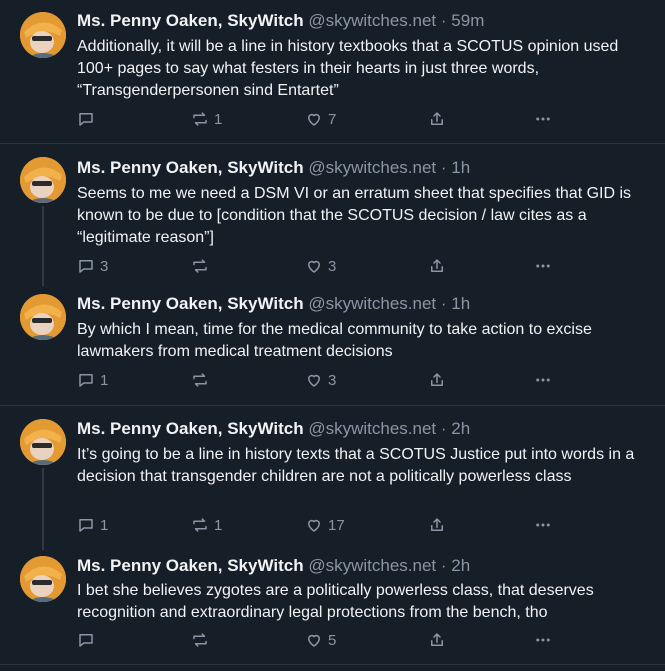 Image resolution: width=665 pixels, height=671 pixels. I want to click on thread-line, so click(43, 509).